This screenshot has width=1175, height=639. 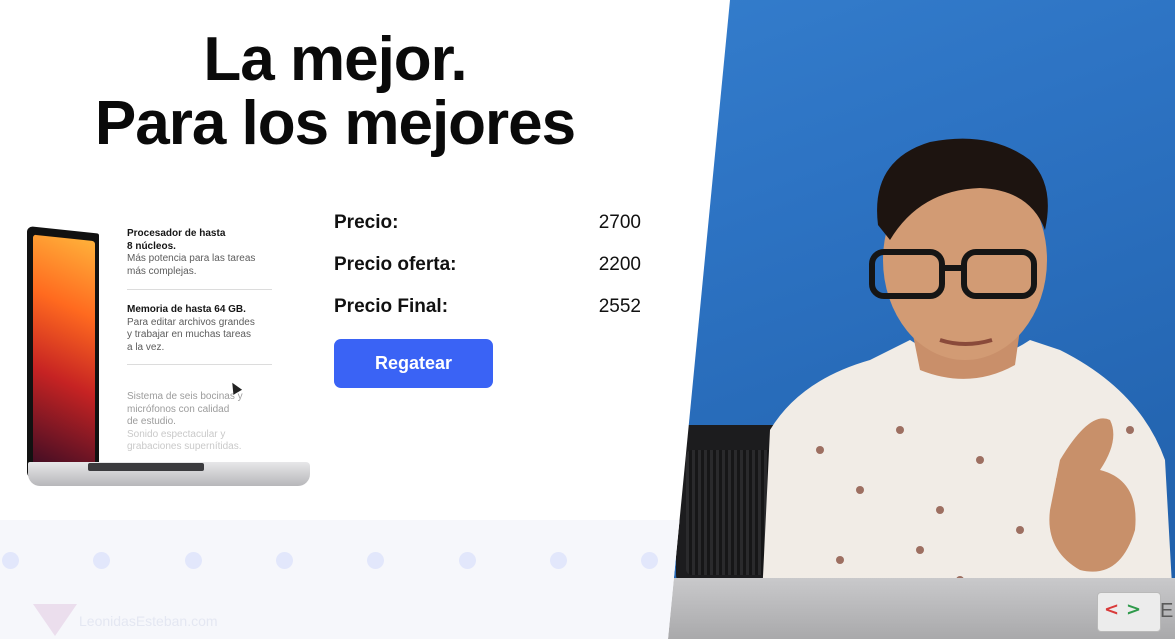 I want to click on headline-line-1: La mejor., so click(x=335, y=59).